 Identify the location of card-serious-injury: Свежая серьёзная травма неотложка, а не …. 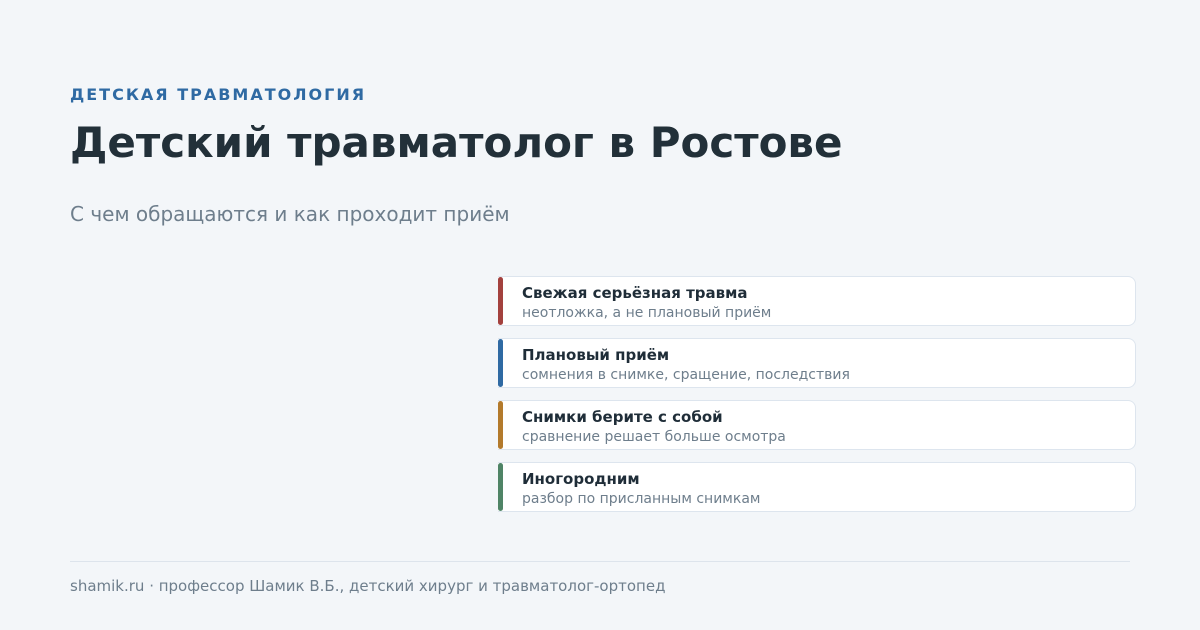
(817, 301).